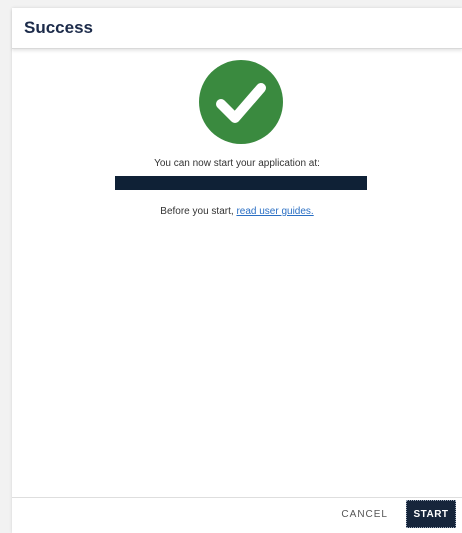 Image resolution: width=462 pixels, height=533 pixels. I want to click on read-user-guides-link: read user guides., so click(274, 211).